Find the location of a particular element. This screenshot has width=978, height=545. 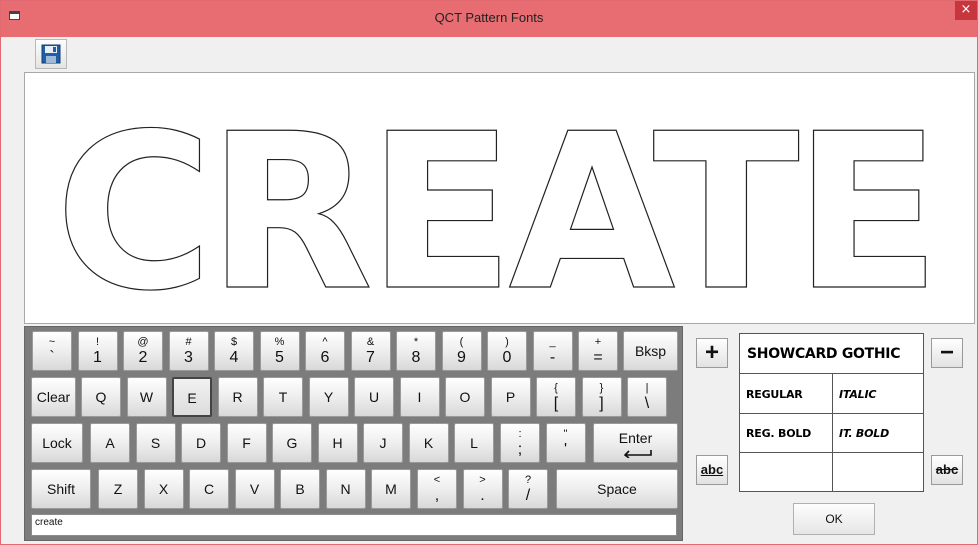

save-button is located at coordinates (51, 54).